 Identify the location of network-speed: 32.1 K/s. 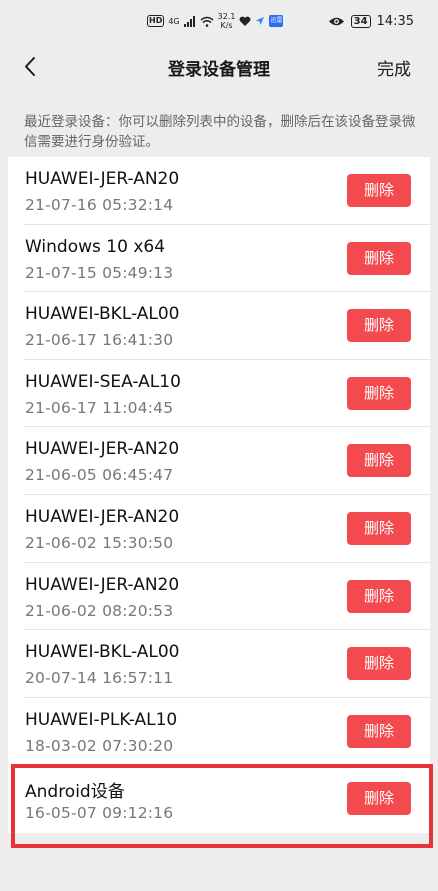
(227, 21).